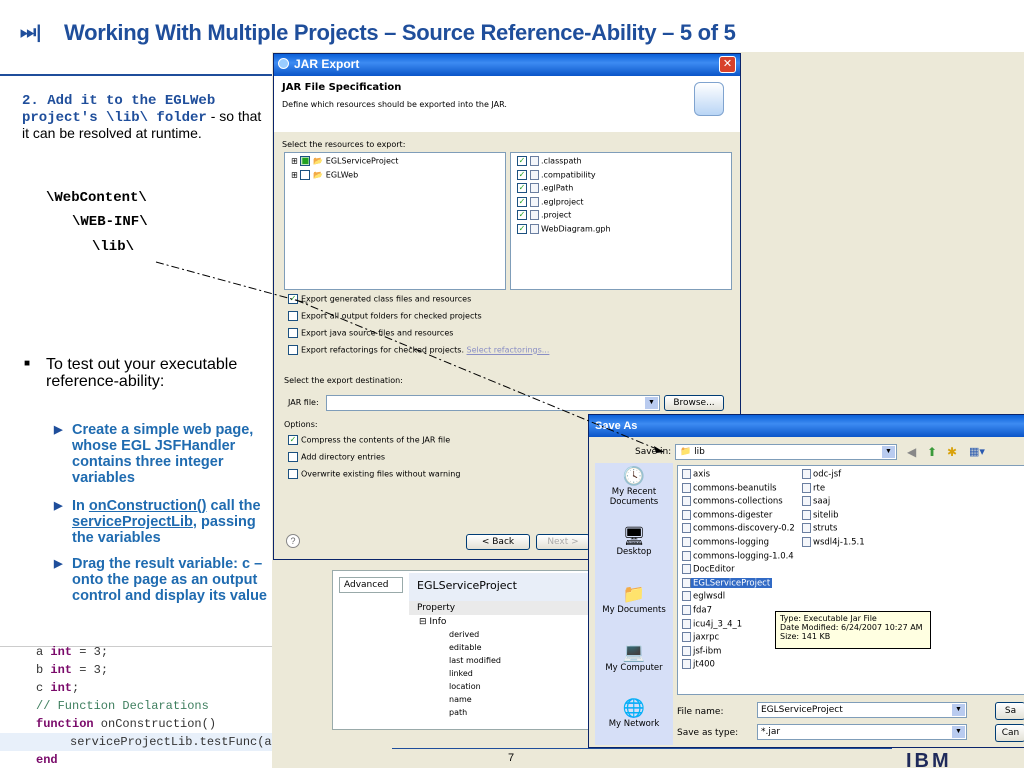 Image resolution: width=1024 pixels, height=768 pixels. Describe the element at coordinates (739, 528) in the screenshot. I see `file-entry: commons-discovery-0.2` at that location.